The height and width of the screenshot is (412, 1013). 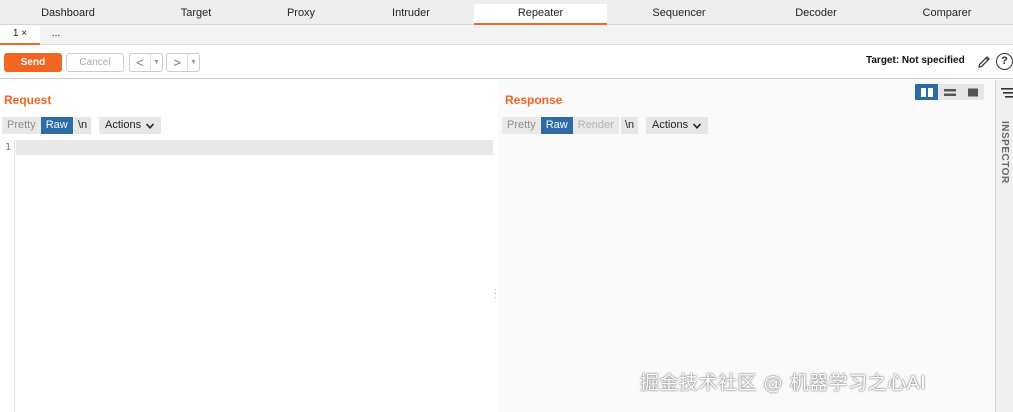 What do you see at coordinates (196, 12) in the screenshot?
I see `tab-target: Target` at bounding box center [196, 12].